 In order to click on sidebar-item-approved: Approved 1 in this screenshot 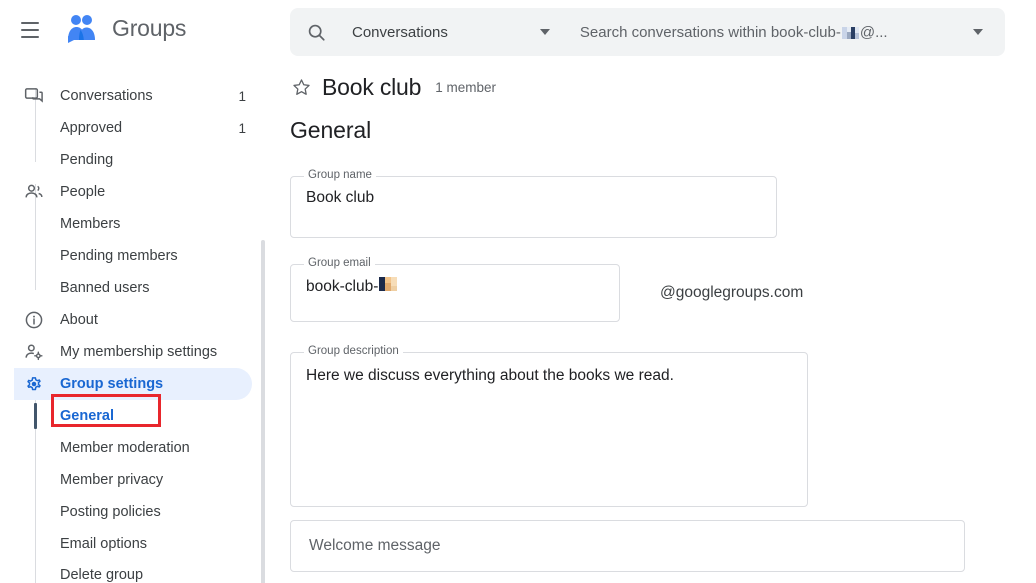, I will do `click(133, 128)`.